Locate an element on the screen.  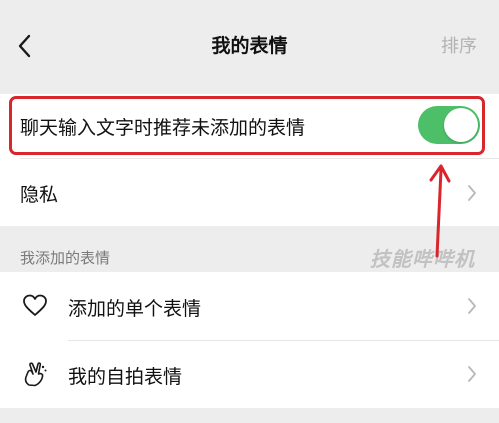
list-item-label: 我的自拍表情 is located at coordinates (125, 377).